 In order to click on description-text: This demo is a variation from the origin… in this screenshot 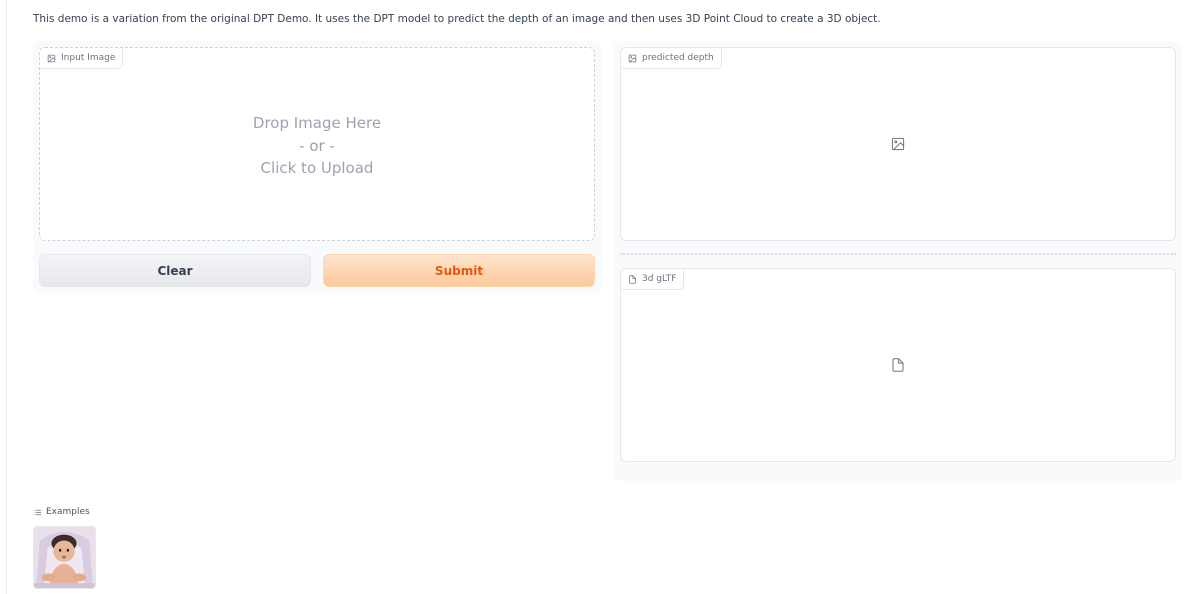, I will do `click(457, 19)`.